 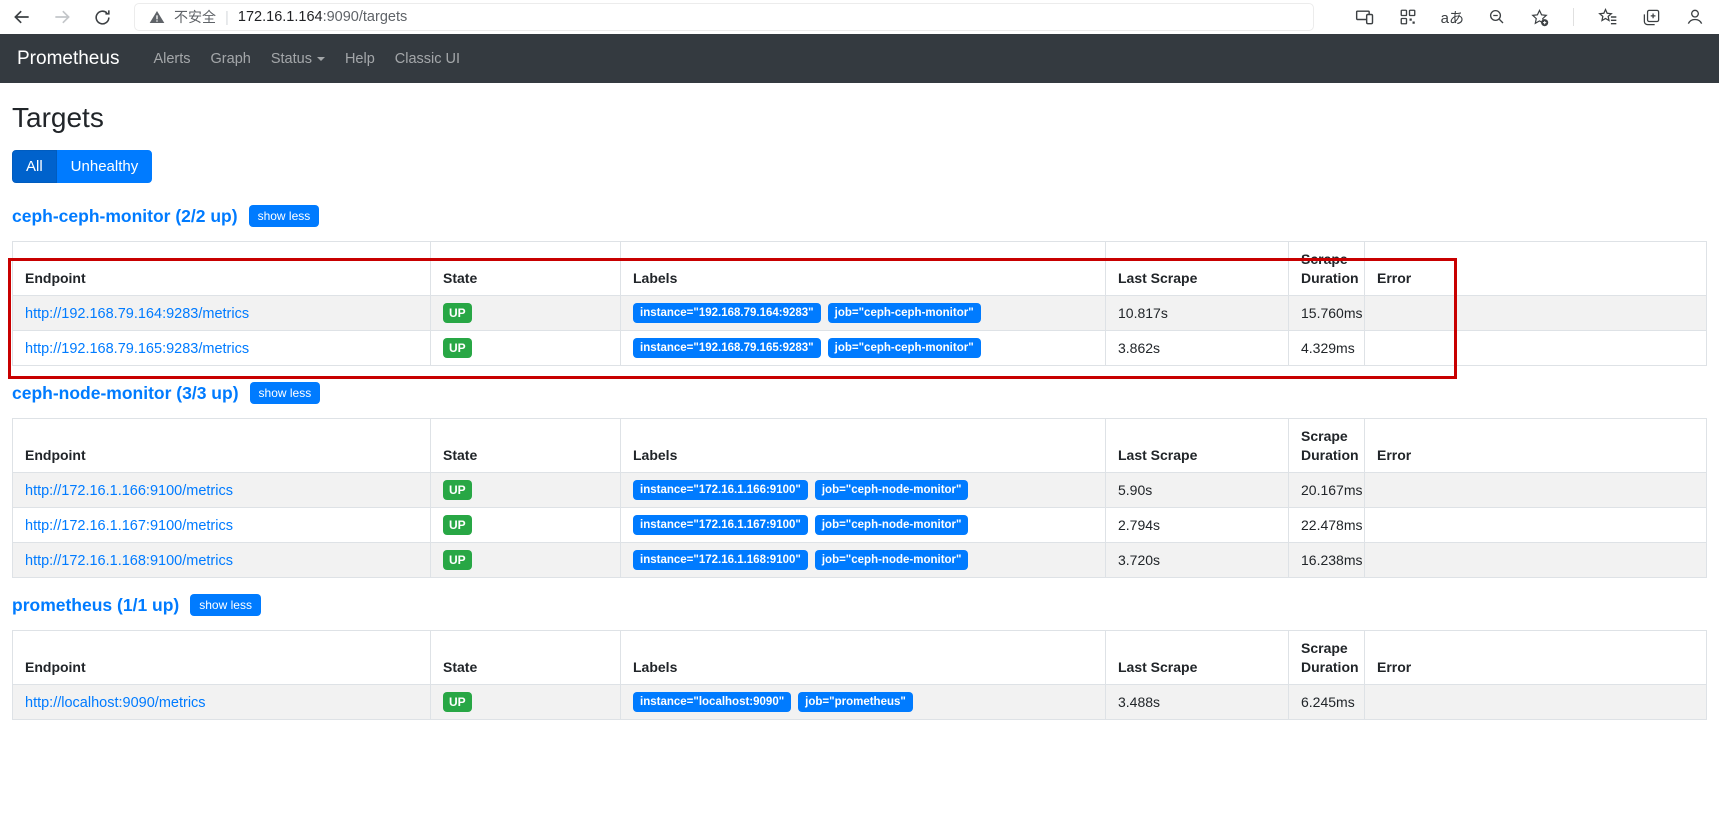 What do you see at coordinates (712, 702) in the screenshot?
I see `instance-label-badge: instance="localhost:9090"` at bounding box center [712, 702].